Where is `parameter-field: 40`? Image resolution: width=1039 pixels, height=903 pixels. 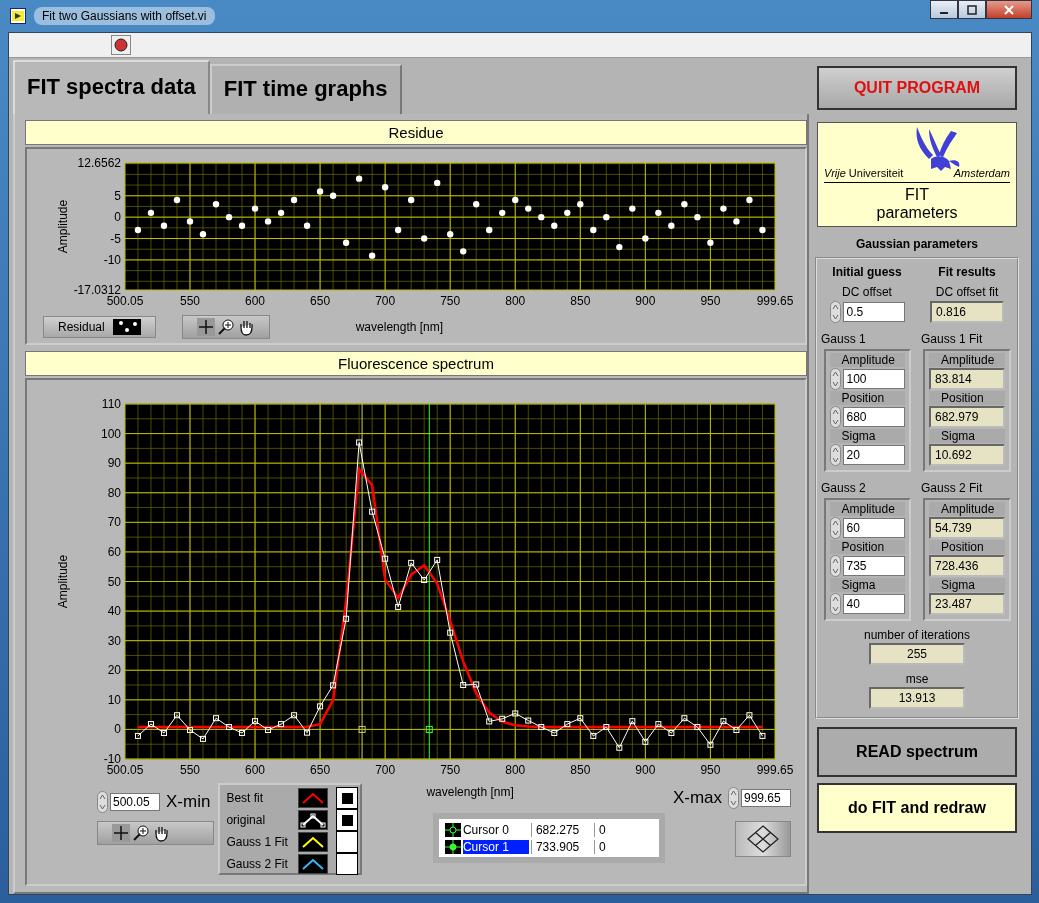
parameter-field: 40 is located at coordinates (873, 604).